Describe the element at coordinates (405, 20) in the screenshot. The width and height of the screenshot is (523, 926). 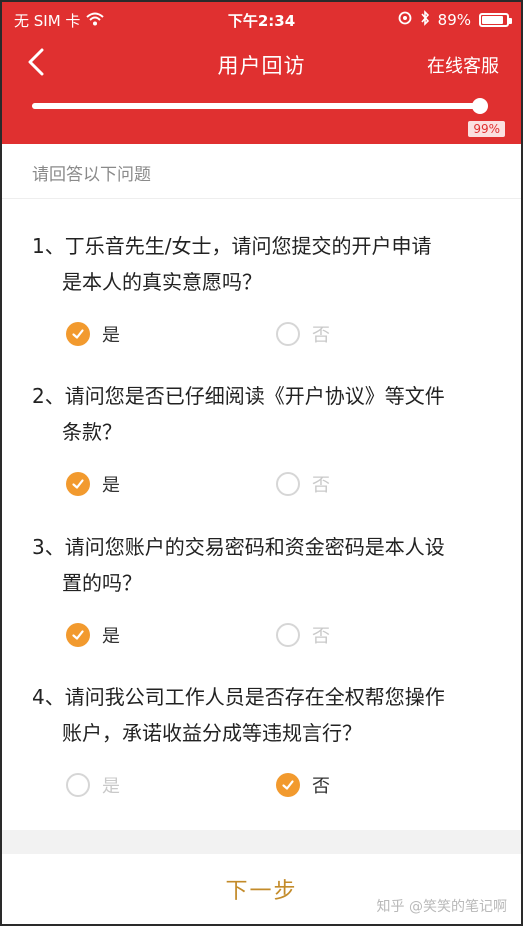
I see `location-icon` at that location.